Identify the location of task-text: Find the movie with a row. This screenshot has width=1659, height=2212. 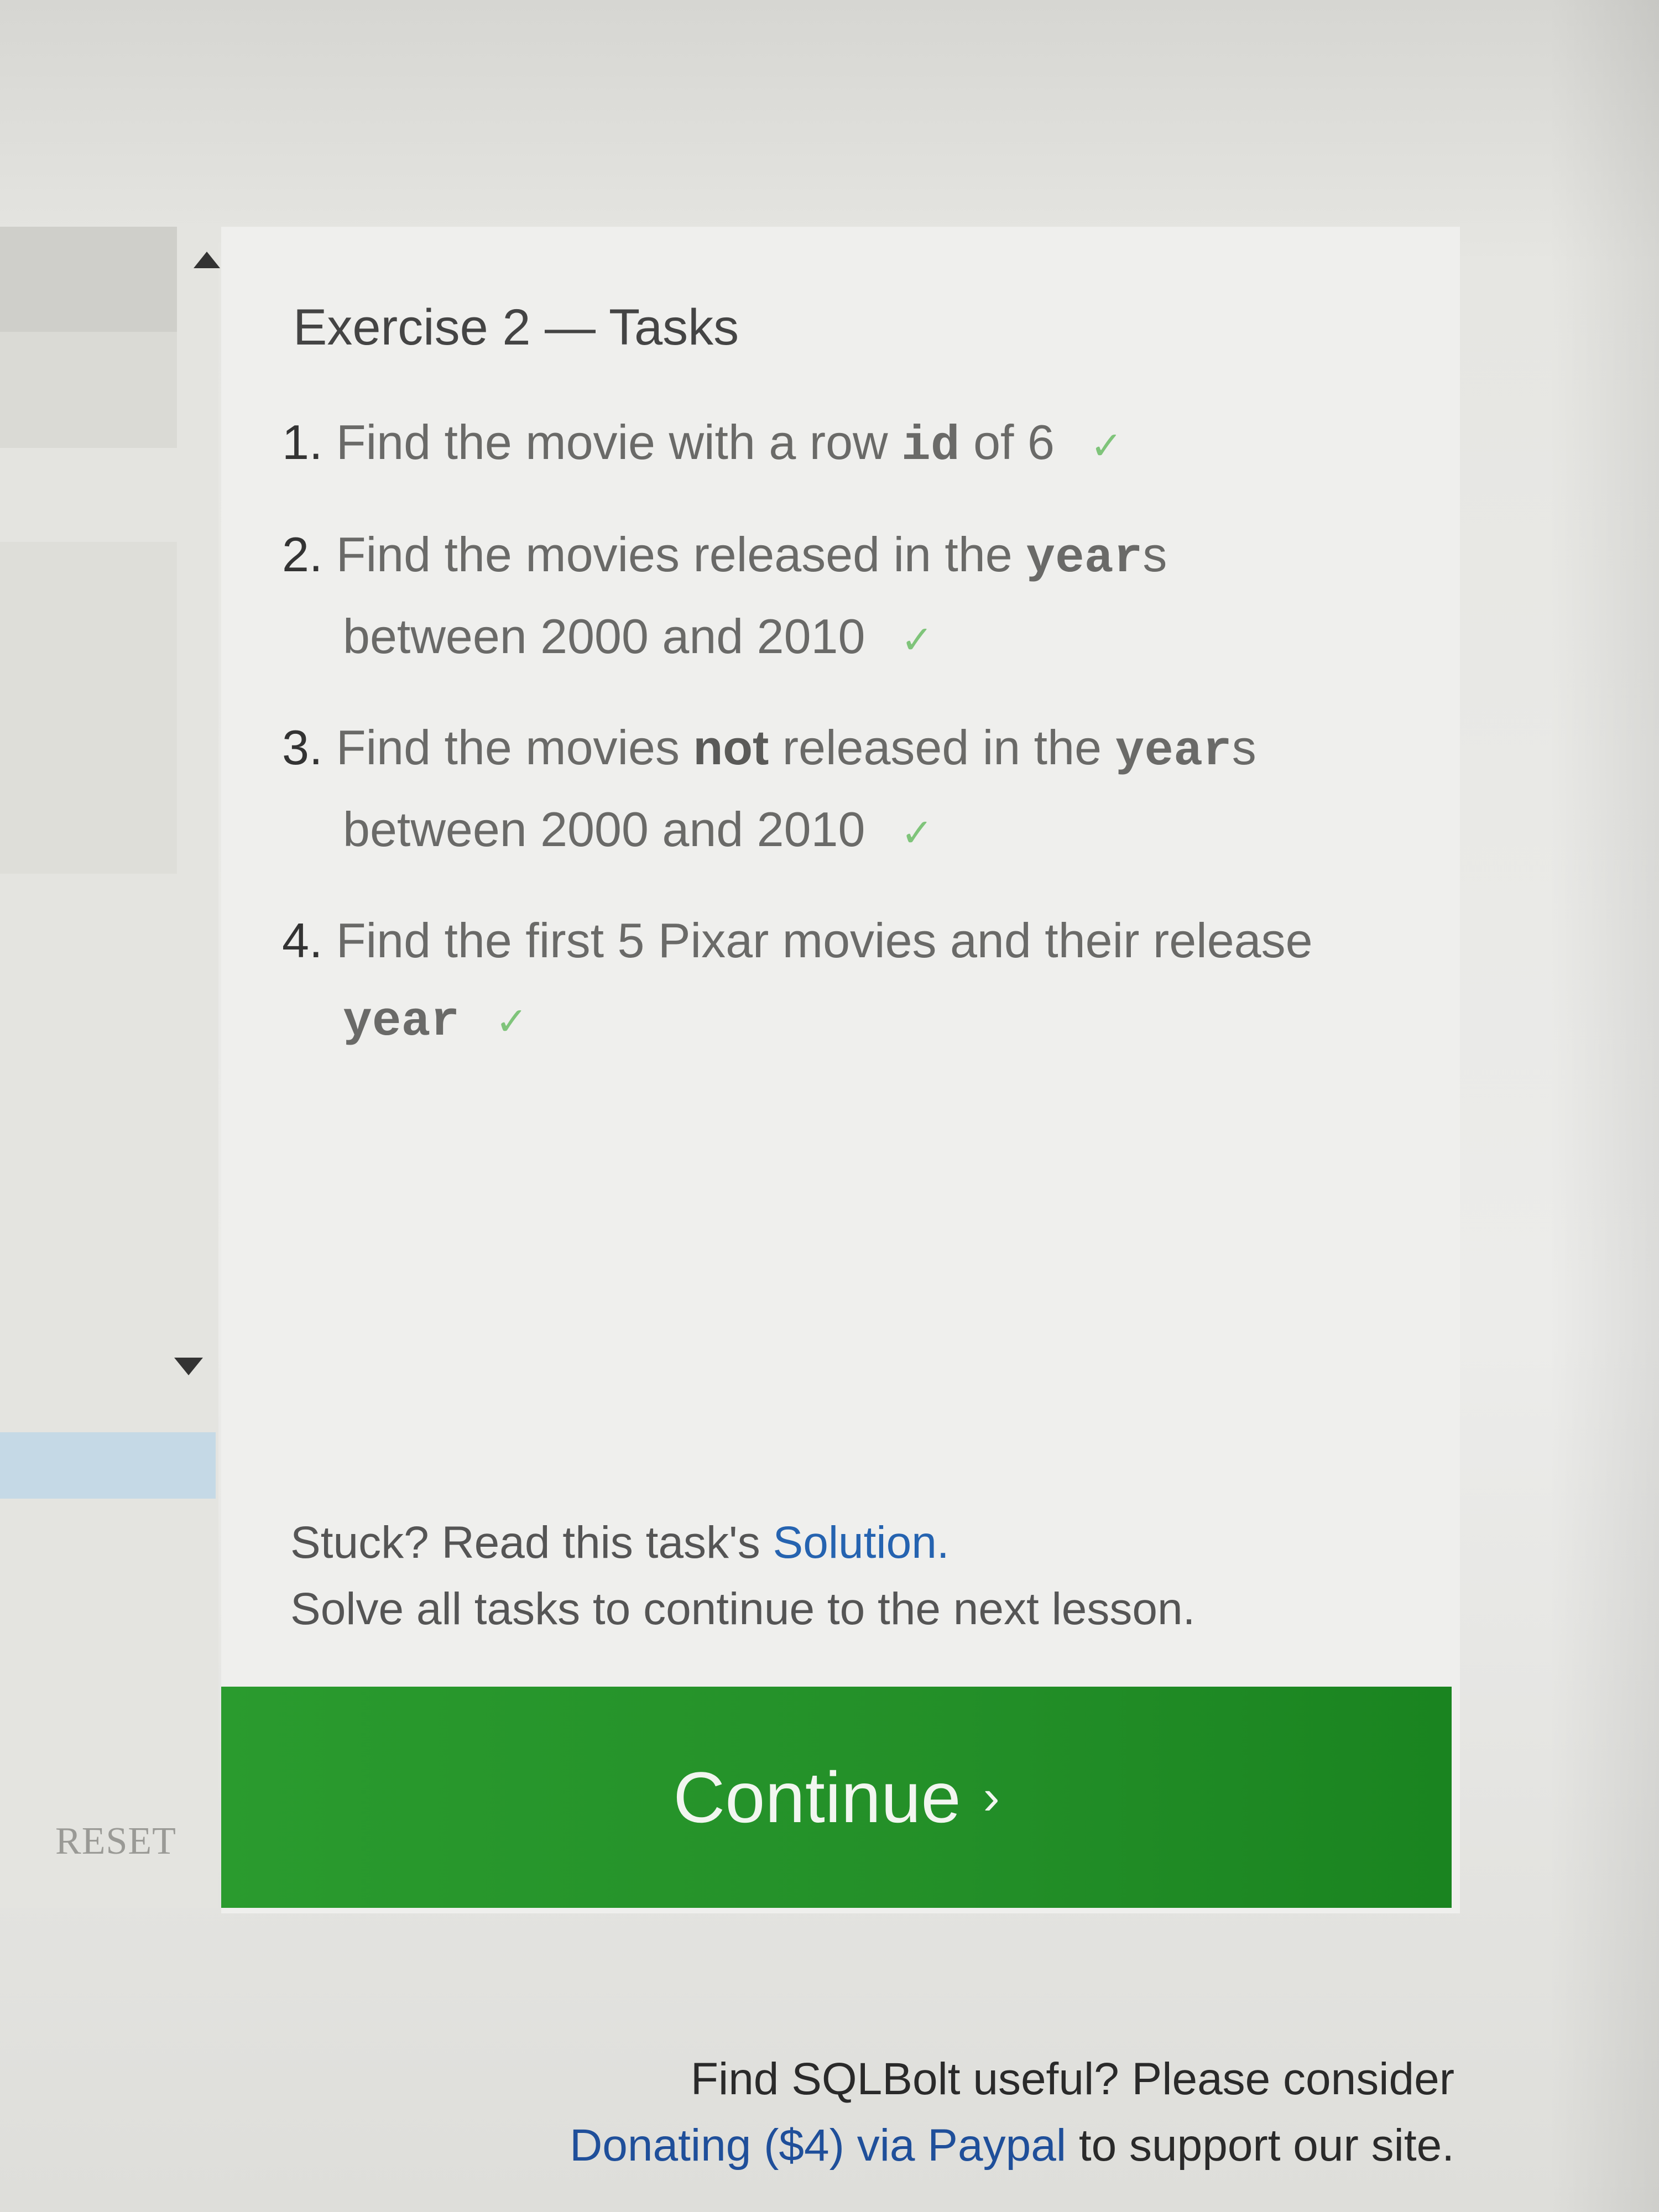
(612, 442).